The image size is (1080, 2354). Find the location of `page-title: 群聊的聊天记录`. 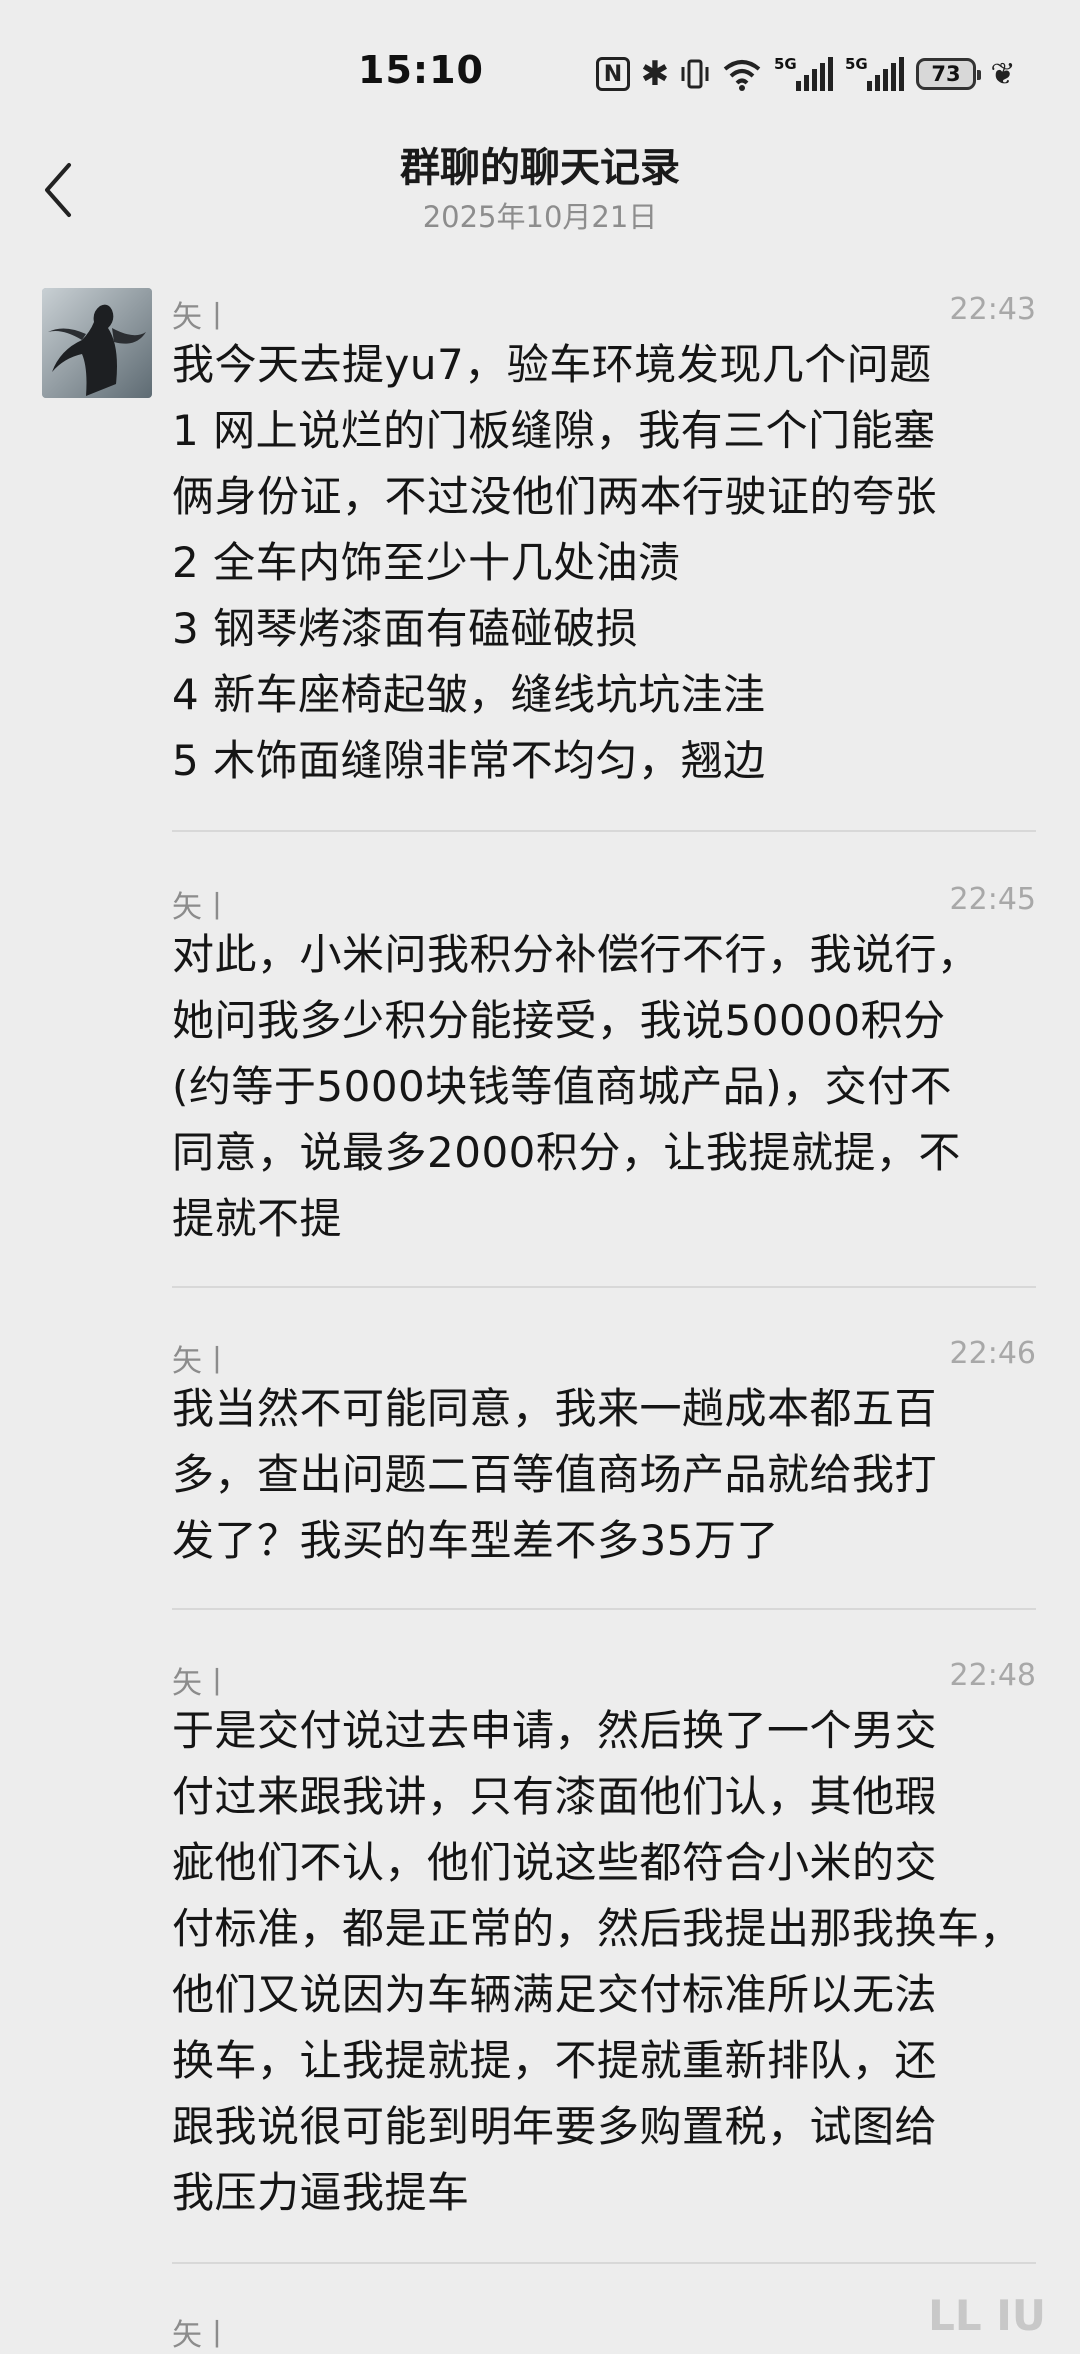

page-title: 群聊的聊天记录 is located at coordinates (540, 168).